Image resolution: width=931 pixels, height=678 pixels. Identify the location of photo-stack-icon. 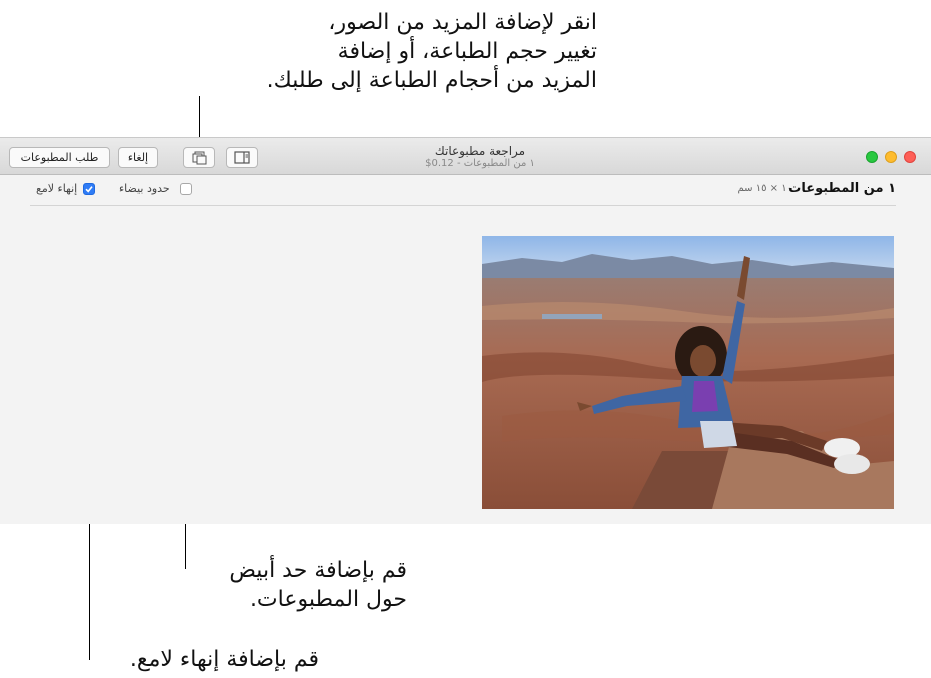
(199, 157).